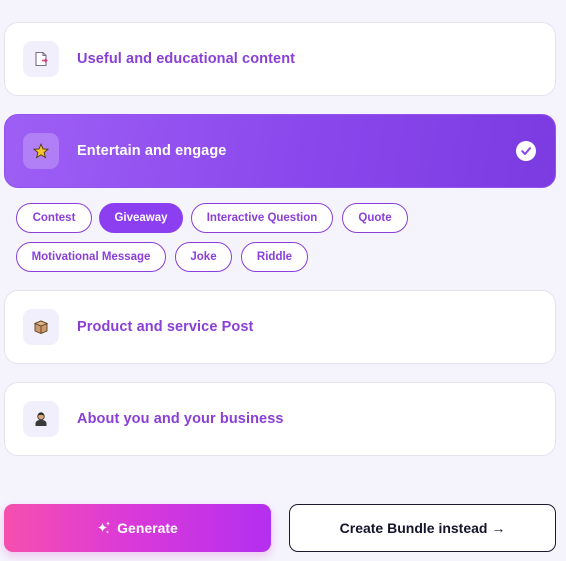  I want to click on chip-joke: Joke, so click(203, 257).